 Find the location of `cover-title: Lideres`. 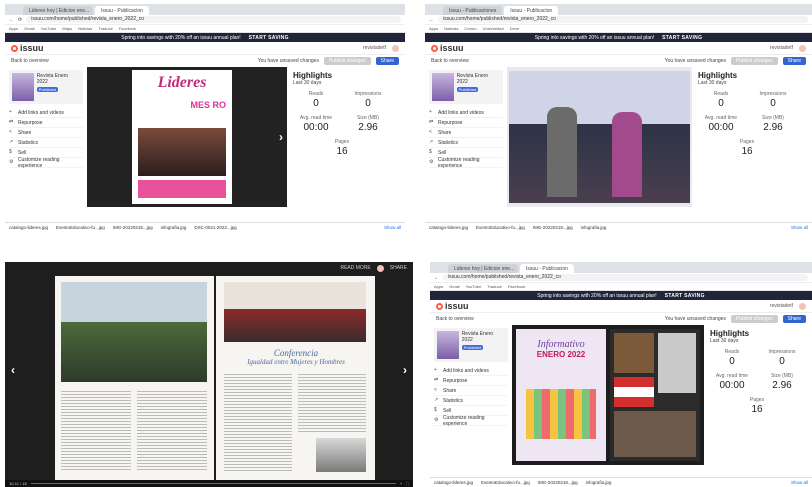

cover-title: Lideres is located at coordinates (182, 82).